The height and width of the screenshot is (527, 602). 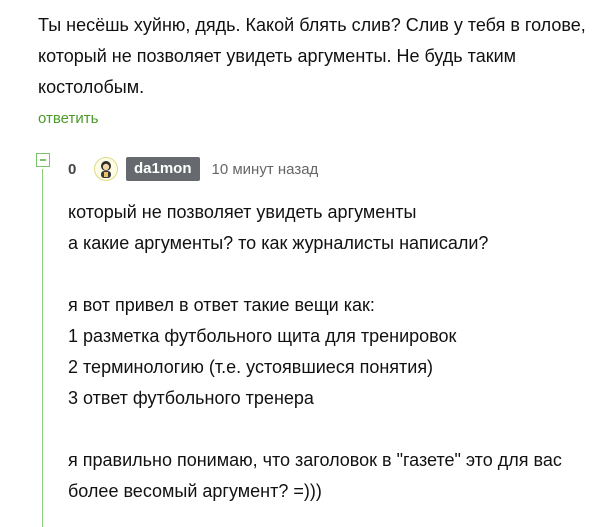 I want to click on comment-header: 0 da1mon 10 минут назад, so click(x=193, y=169).